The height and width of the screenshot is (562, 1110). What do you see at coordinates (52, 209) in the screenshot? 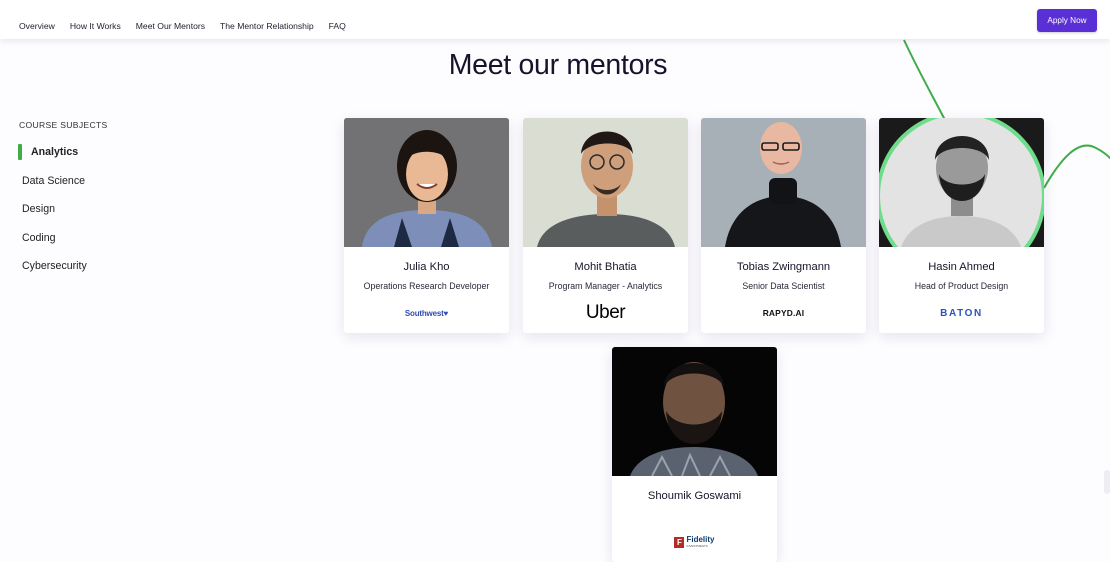
I see `subject-item-design: Design` at bounding box center [52, 209].